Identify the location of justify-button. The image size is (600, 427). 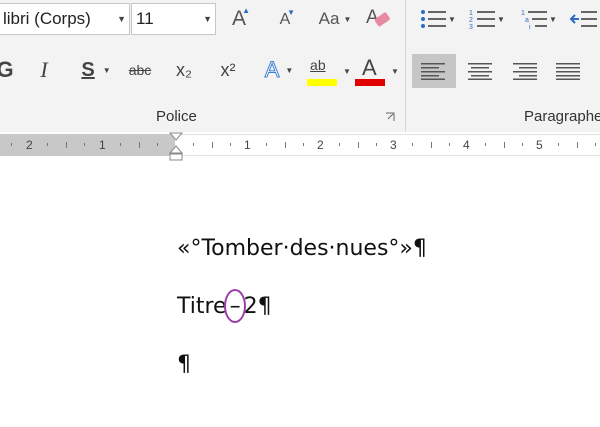
(568, 71).